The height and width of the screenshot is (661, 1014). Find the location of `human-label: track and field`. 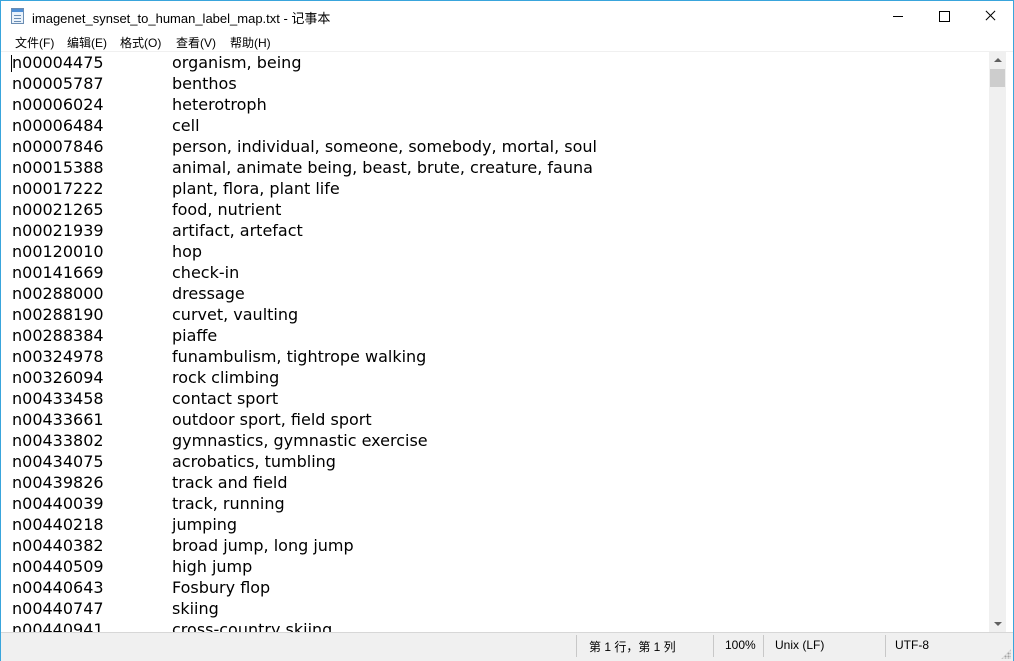

human-label: track and field is located at coordinates (230, 482).